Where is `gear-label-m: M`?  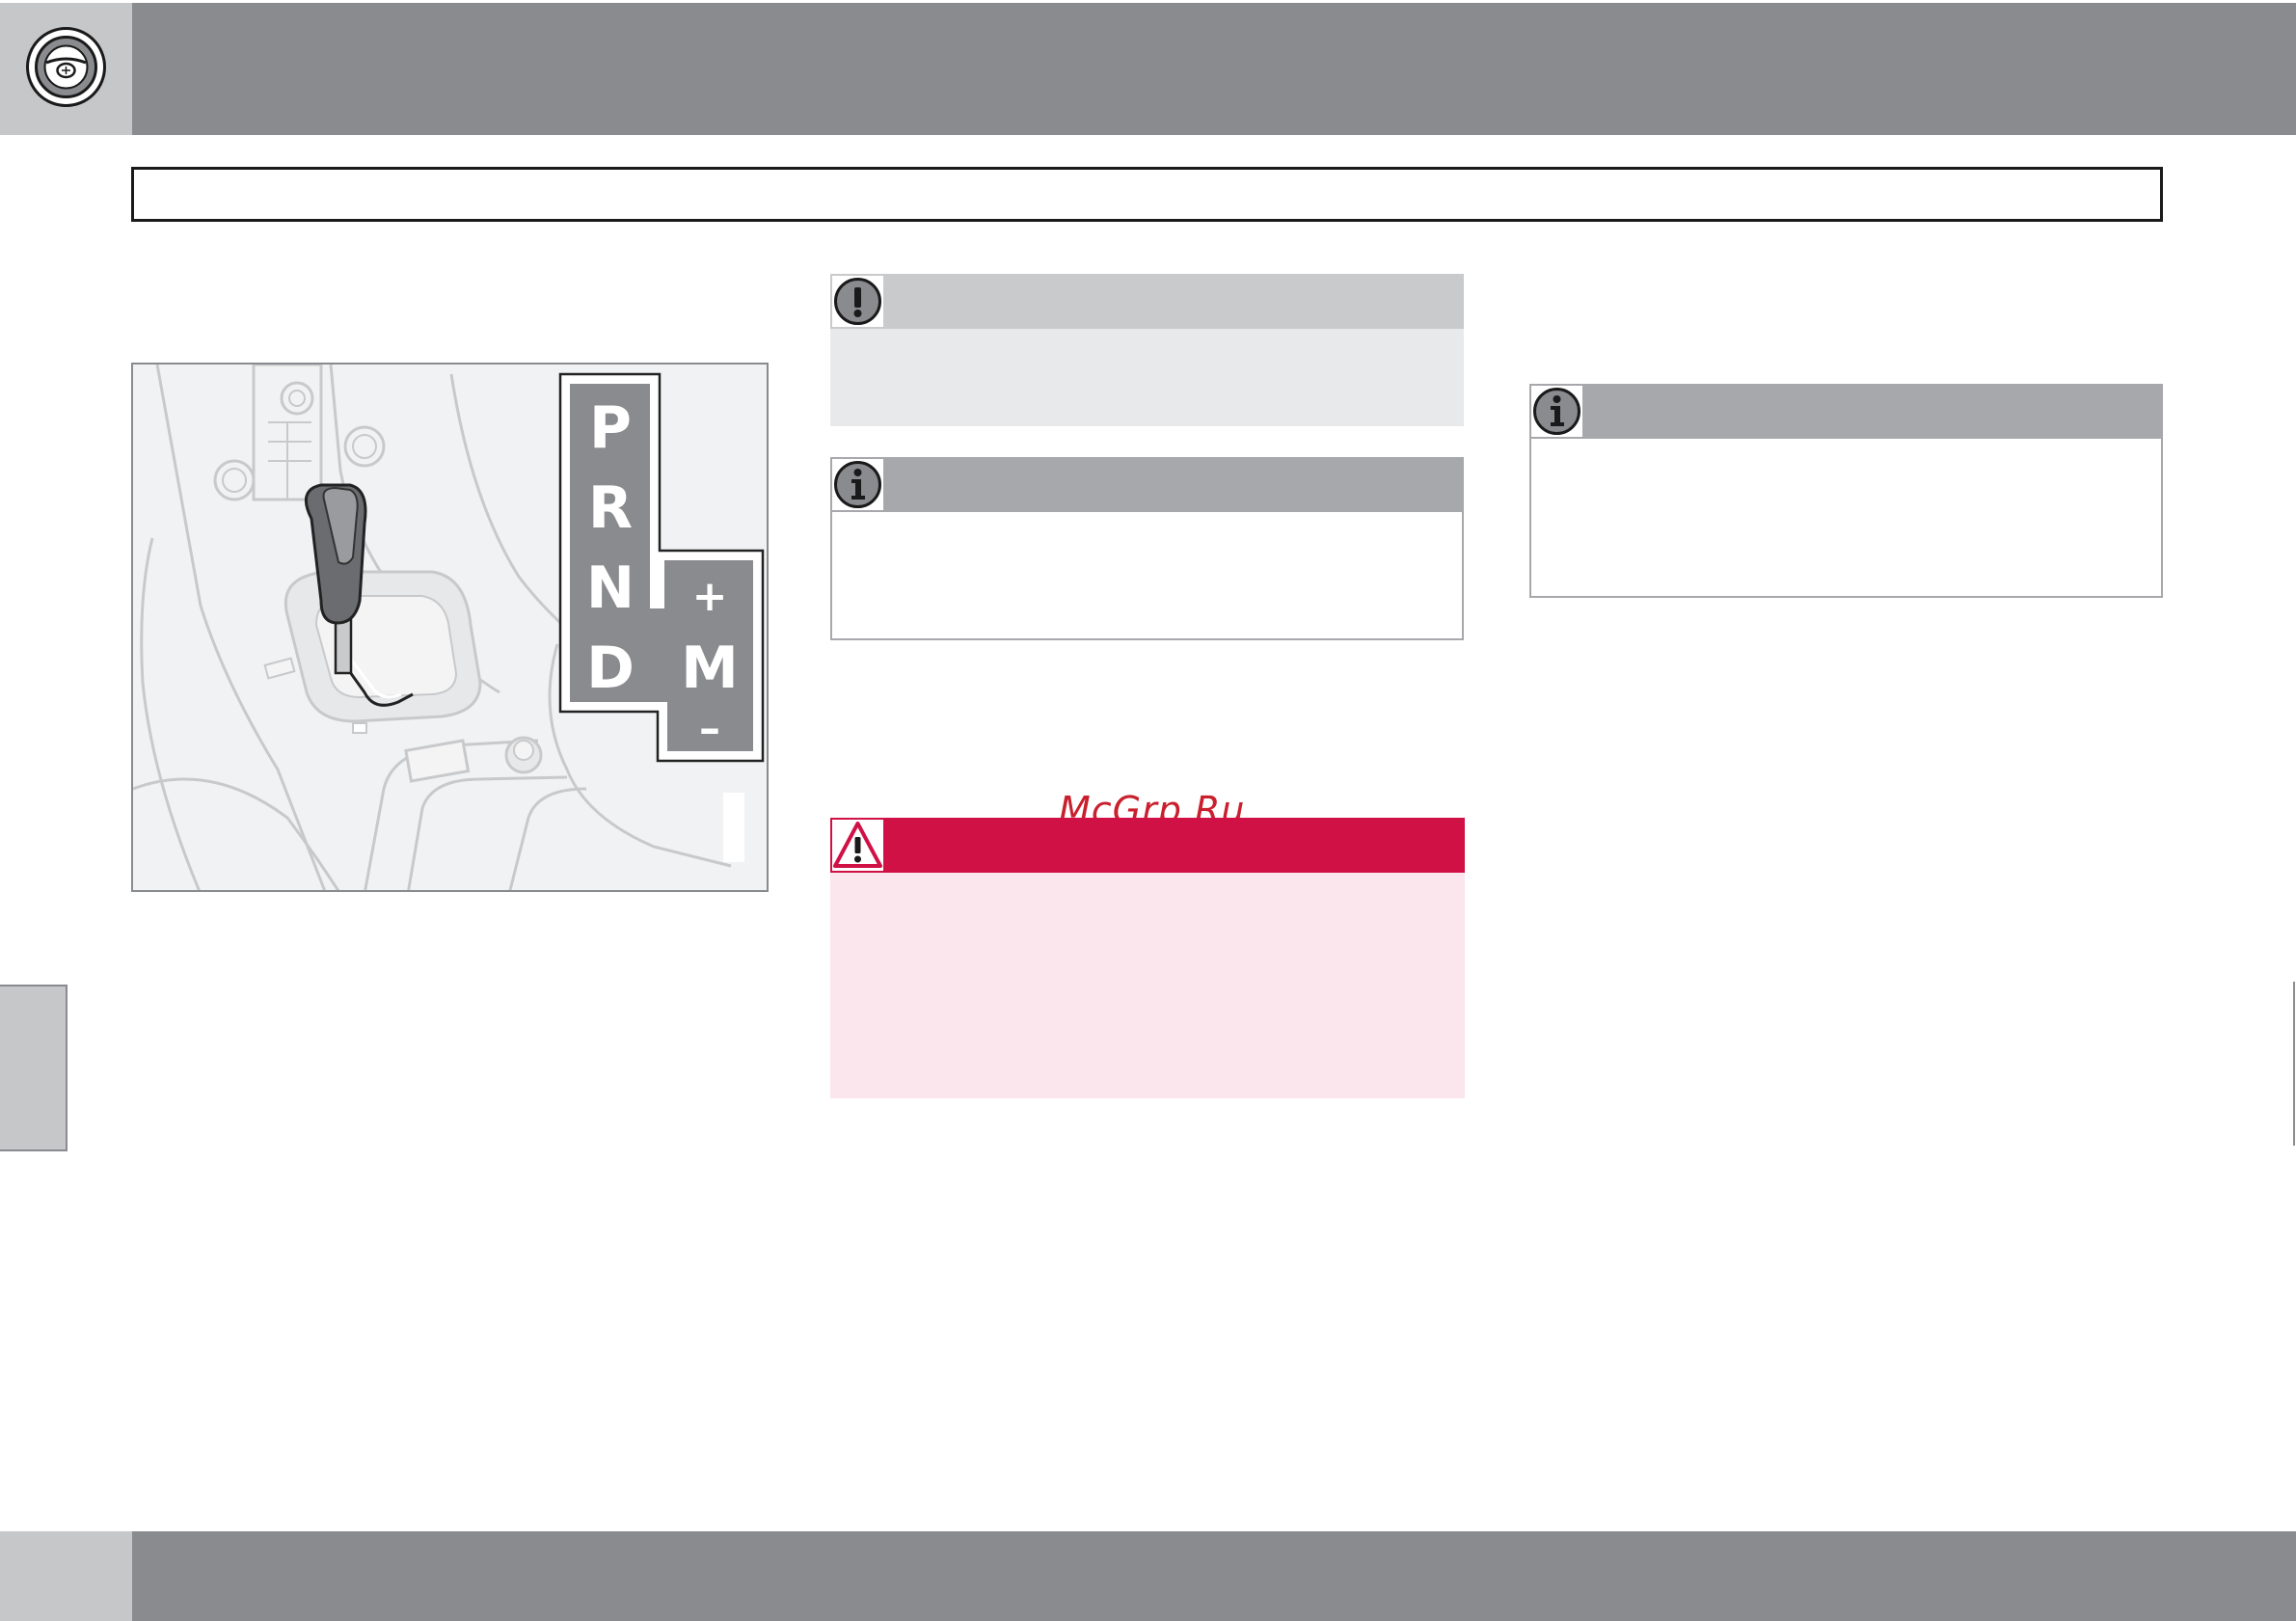 gear-label-m: M is located at coordinates (710, 668).